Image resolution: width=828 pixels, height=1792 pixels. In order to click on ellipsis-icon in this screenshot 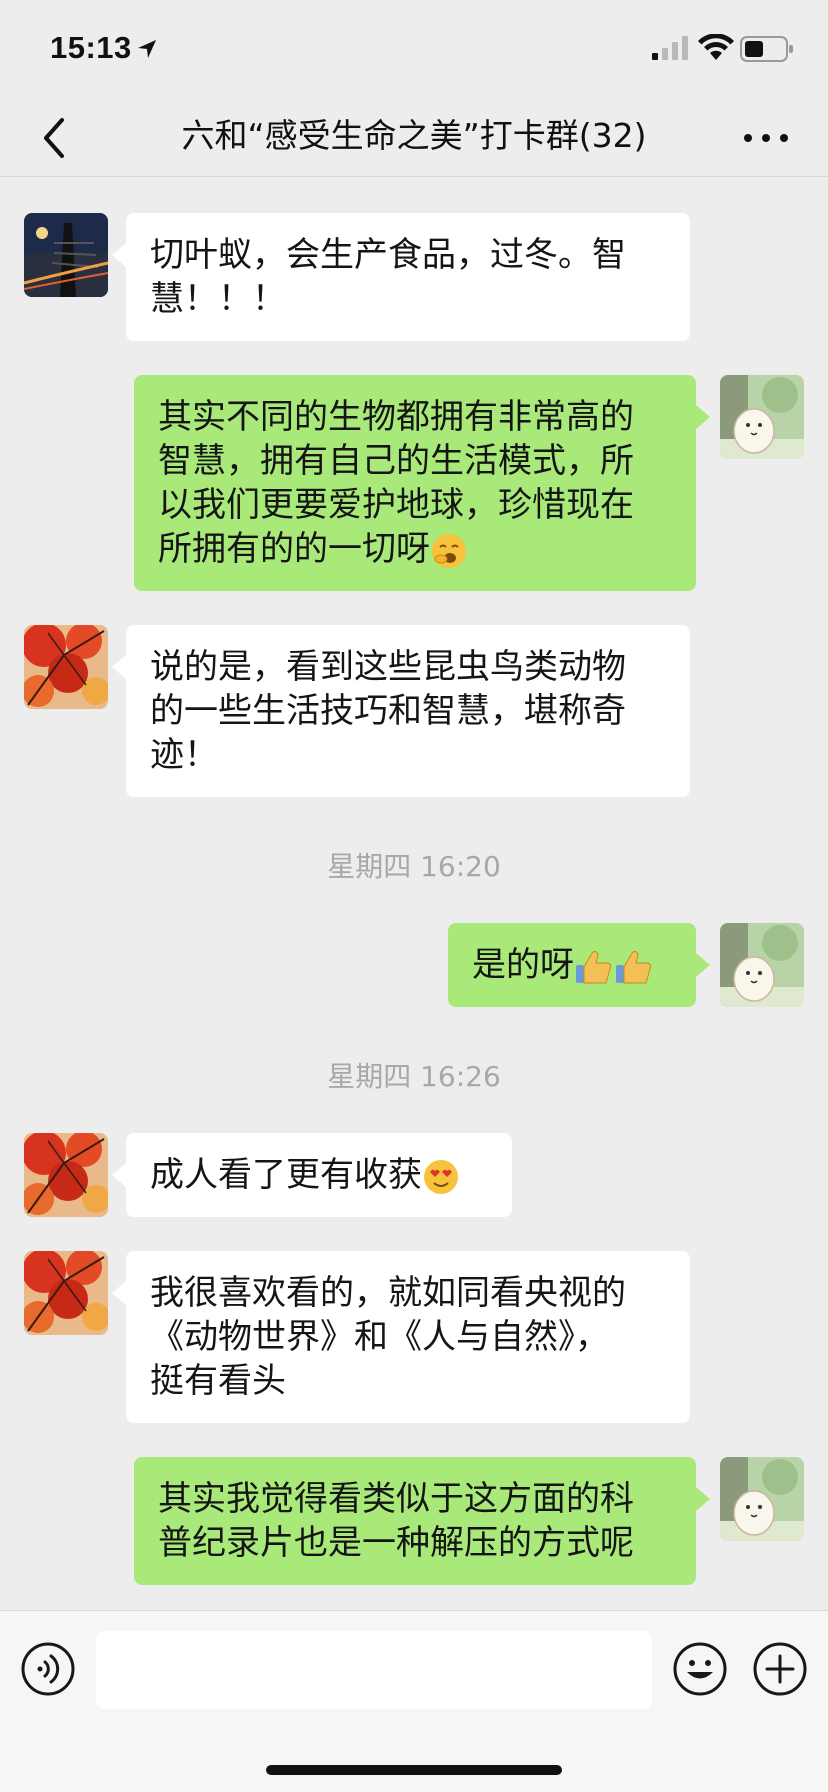, I will do `click(766, 138)`.